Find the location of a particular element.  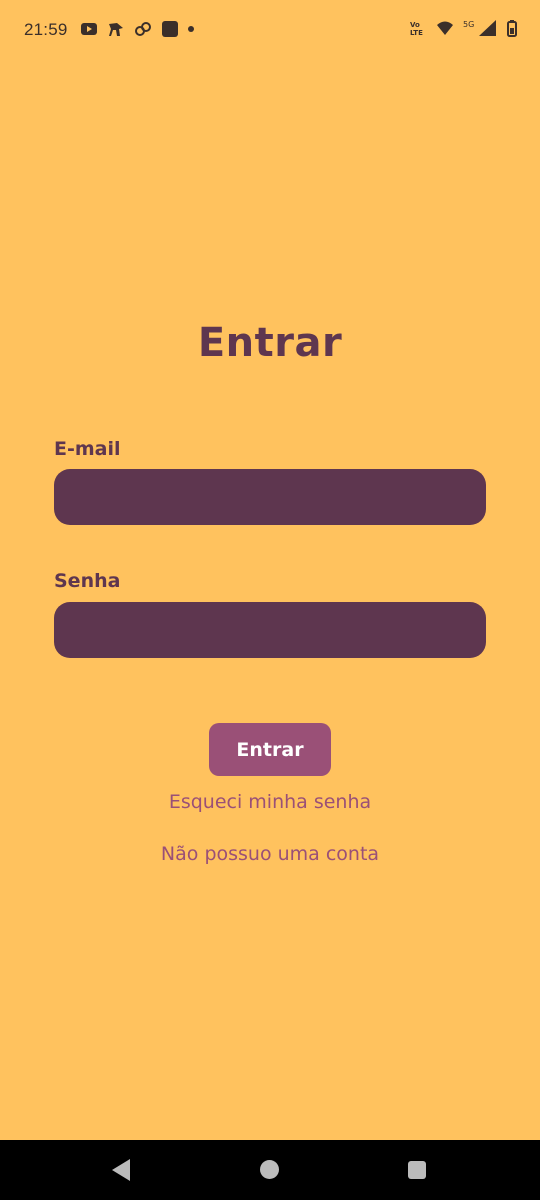

link-icon is located at coordinates (143, 29).